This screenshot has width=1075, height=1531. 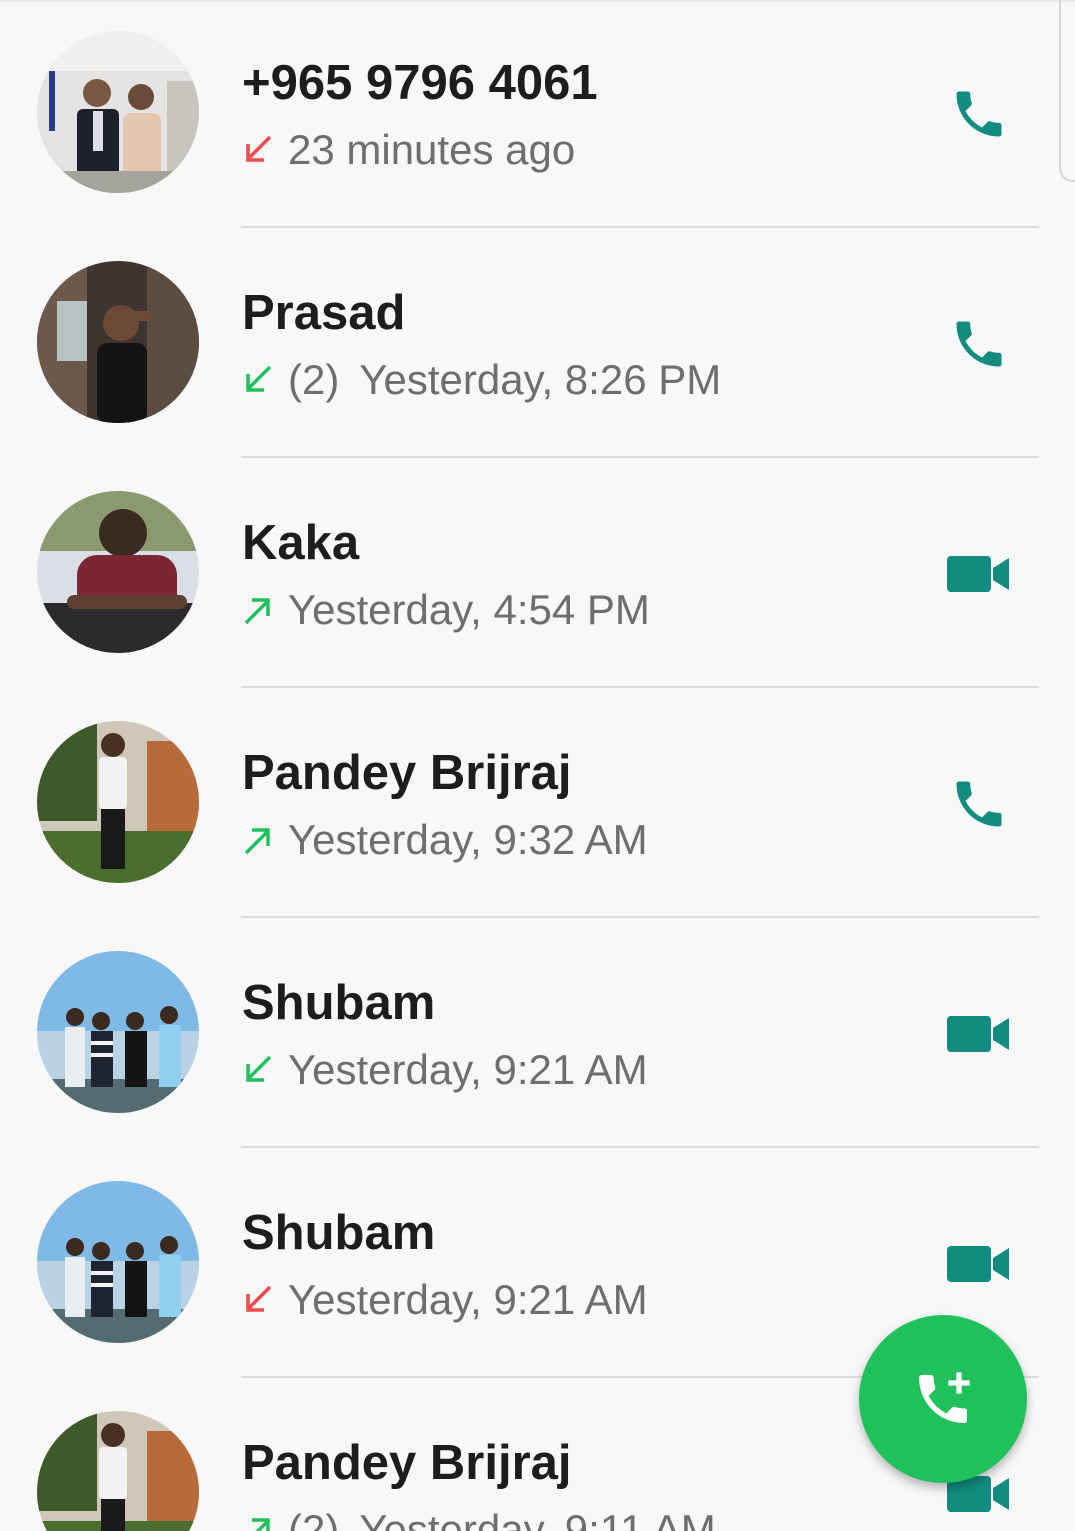 What do you see at coordinates (432, 149) in the screenshot?
I see `call-time: 23 minutes ago` at bounding box center [432, 149].